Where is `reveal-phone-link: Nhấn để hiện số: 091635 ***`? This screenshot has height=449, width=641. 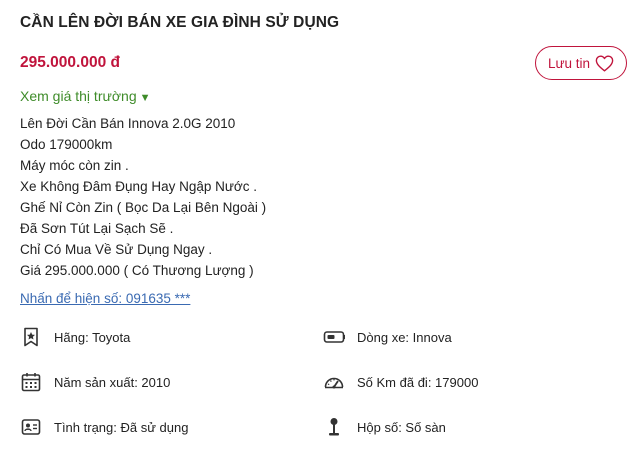
reveal-phone-link: Nhấn để hiện số: 091635 *** is located at coordinates (105, 298).